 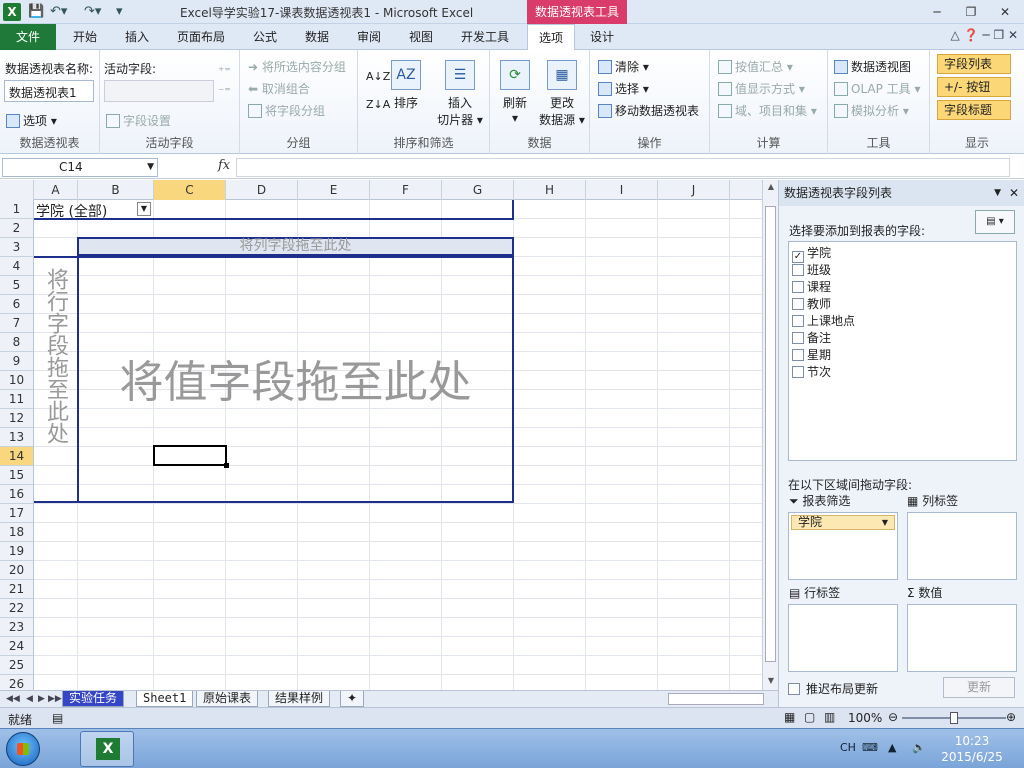 I want to click on insert-function-icon: fx, so click(x=224, y=165).